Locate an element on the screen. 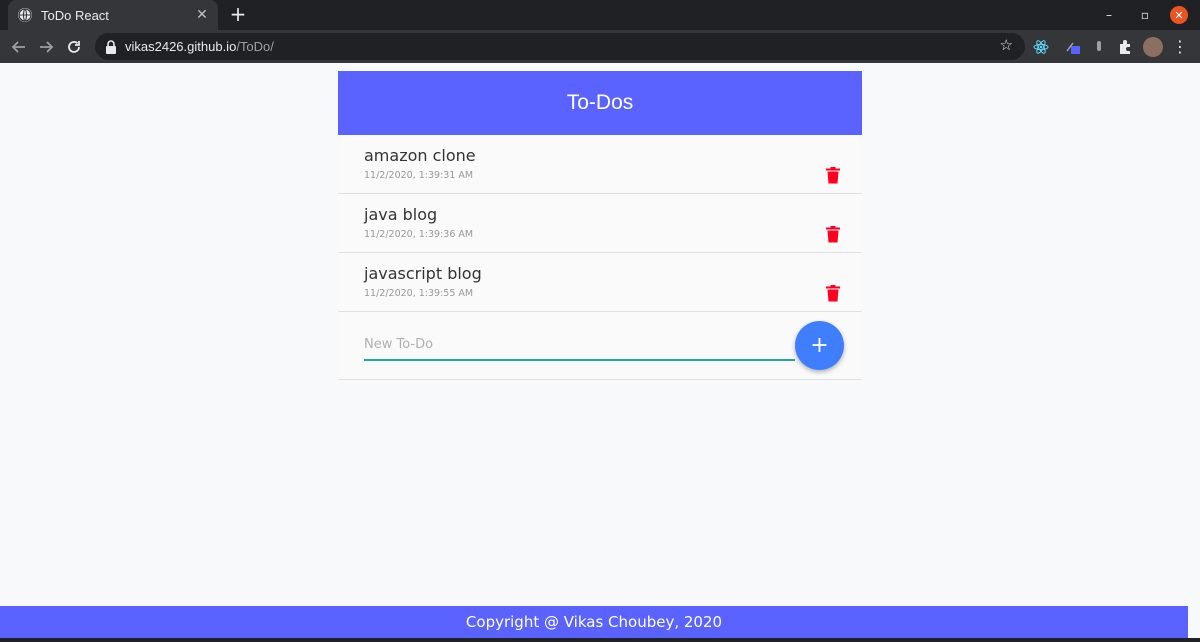 Image resolution: width=1200 pixels, height=642 pixels. forward-arrow-icon is located at coordinates (46, 47).